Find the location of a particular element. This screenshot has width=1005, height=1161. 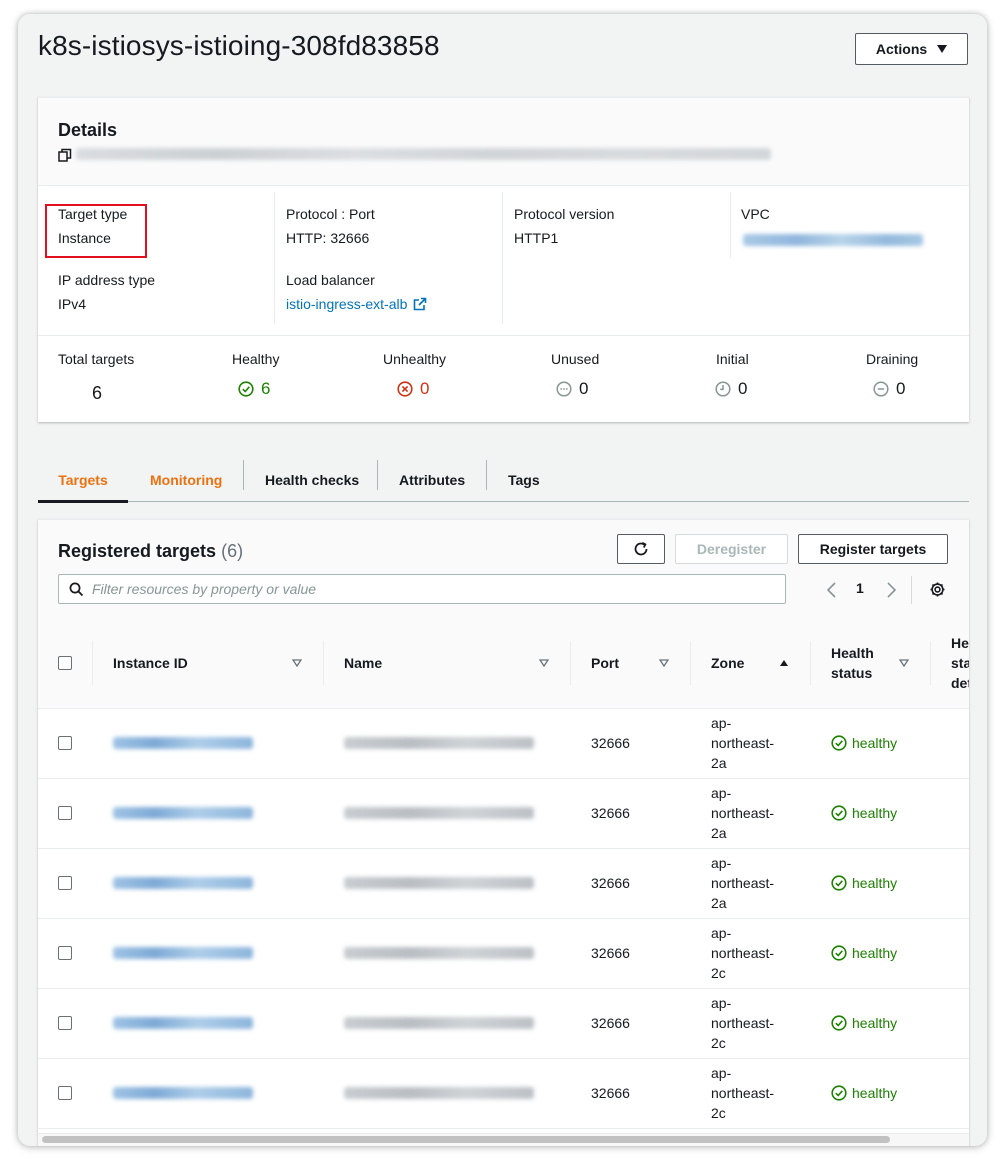

register-targets-button: Register targets is located at coordinates (873, 549).